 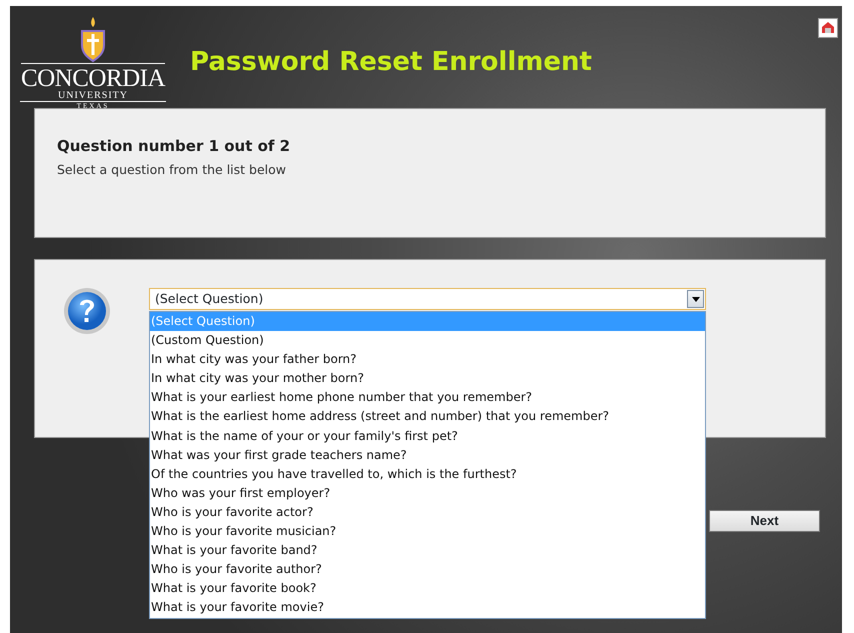 What do you see at coordinates (391, 62) in the screenshot?
I see `page-title: Password Reset Enrollment` at bounding box center [391, 62].